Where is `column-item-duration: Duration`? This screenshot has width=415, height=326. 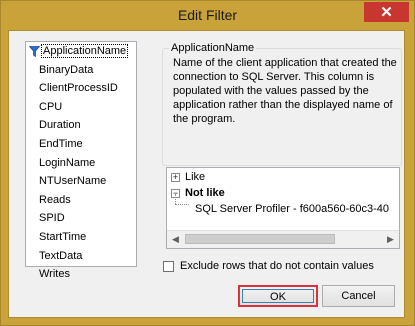
column-item-duration: Duration is located at coordinates (81, 125).